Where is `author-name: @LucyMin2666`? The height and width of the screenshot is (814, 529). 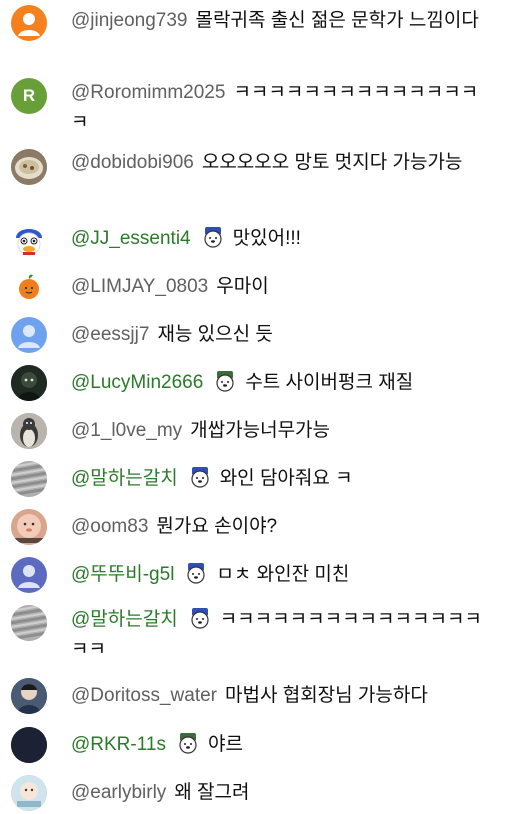
author-name: @LucyMin2666 is located at coordinates (137, 382).